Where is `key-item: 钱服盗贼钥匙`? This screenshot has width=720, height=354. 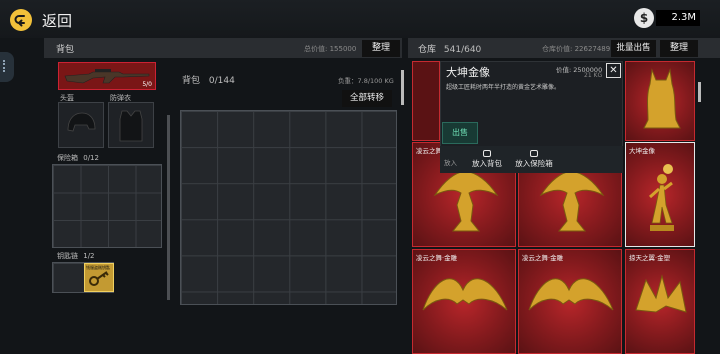 key-item: 钱服盗贼钥匙 is located at coordinates (99, 277).